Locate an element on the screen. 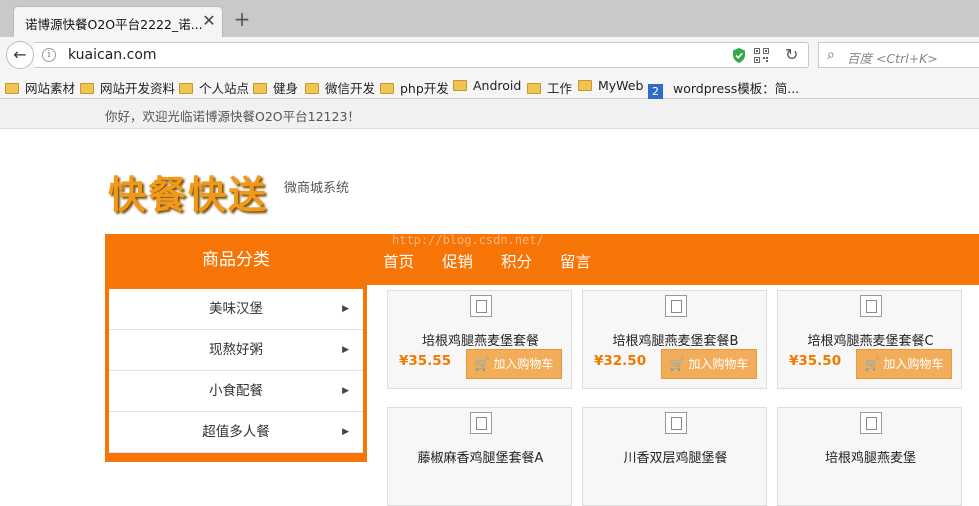 The width and height of the screenshot is (979, 506). bookmark-badge-icon: 2 is located at coordinates (655, 91).